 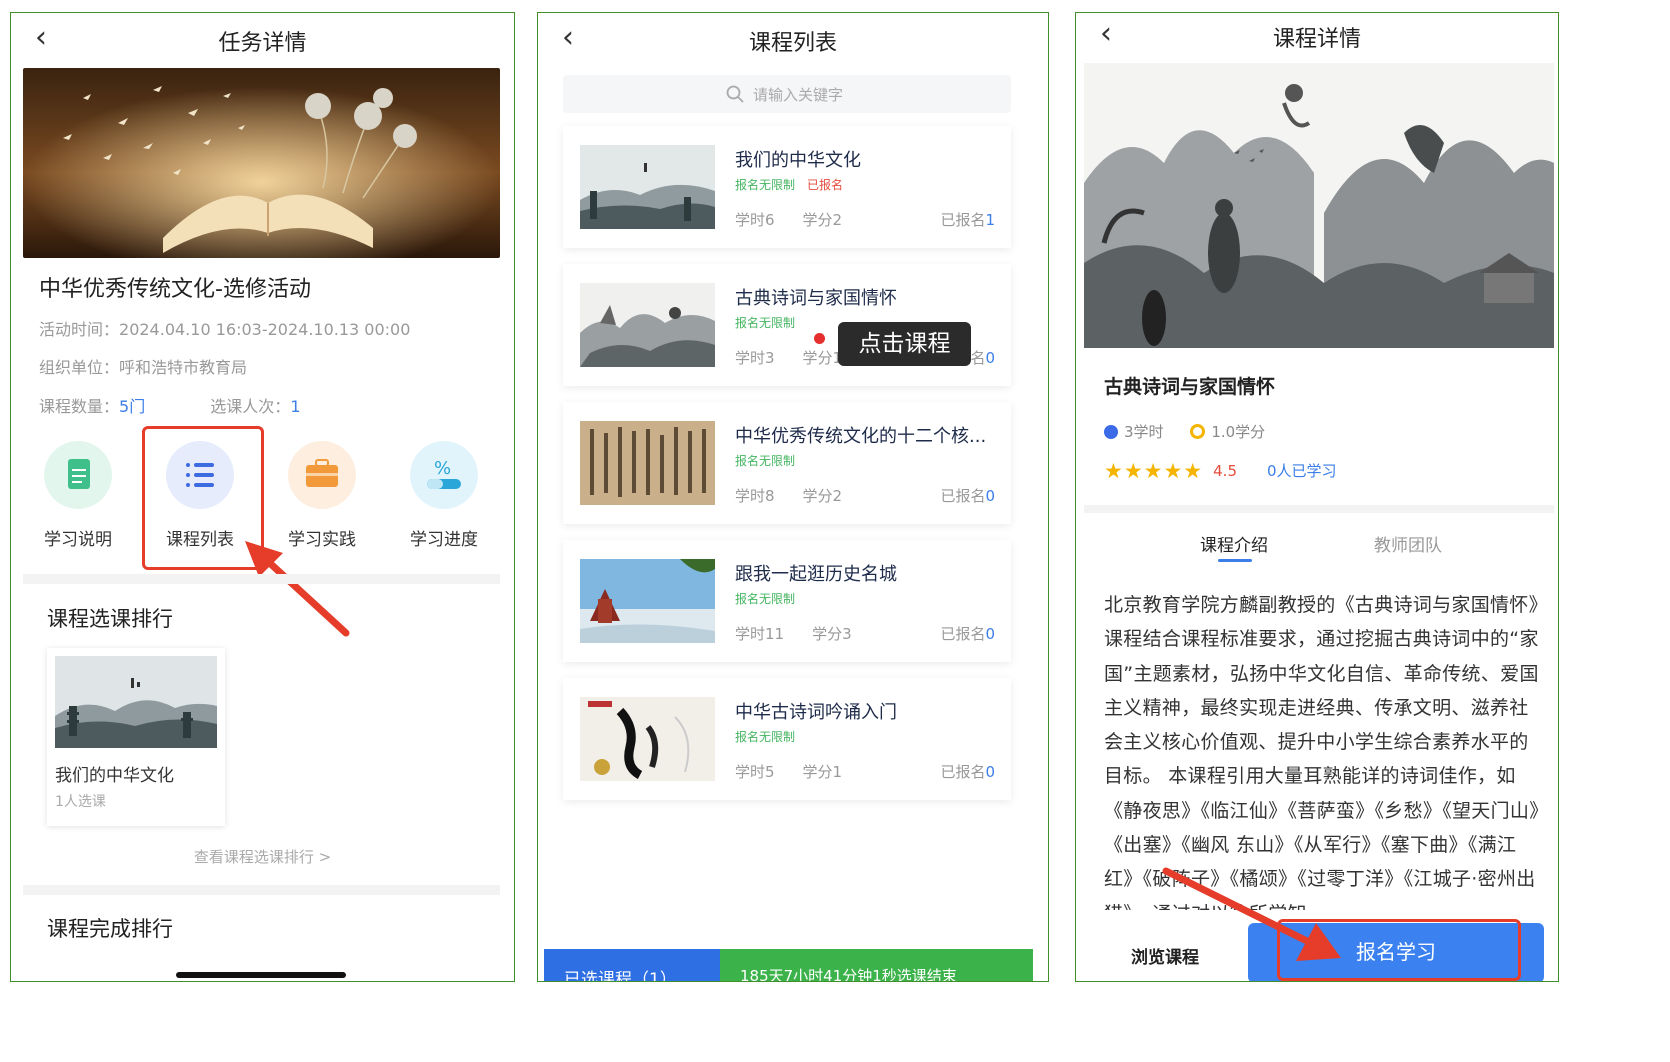 I want to click on rank-course-name: 我们的中华文化, so click(x=114, y=776).